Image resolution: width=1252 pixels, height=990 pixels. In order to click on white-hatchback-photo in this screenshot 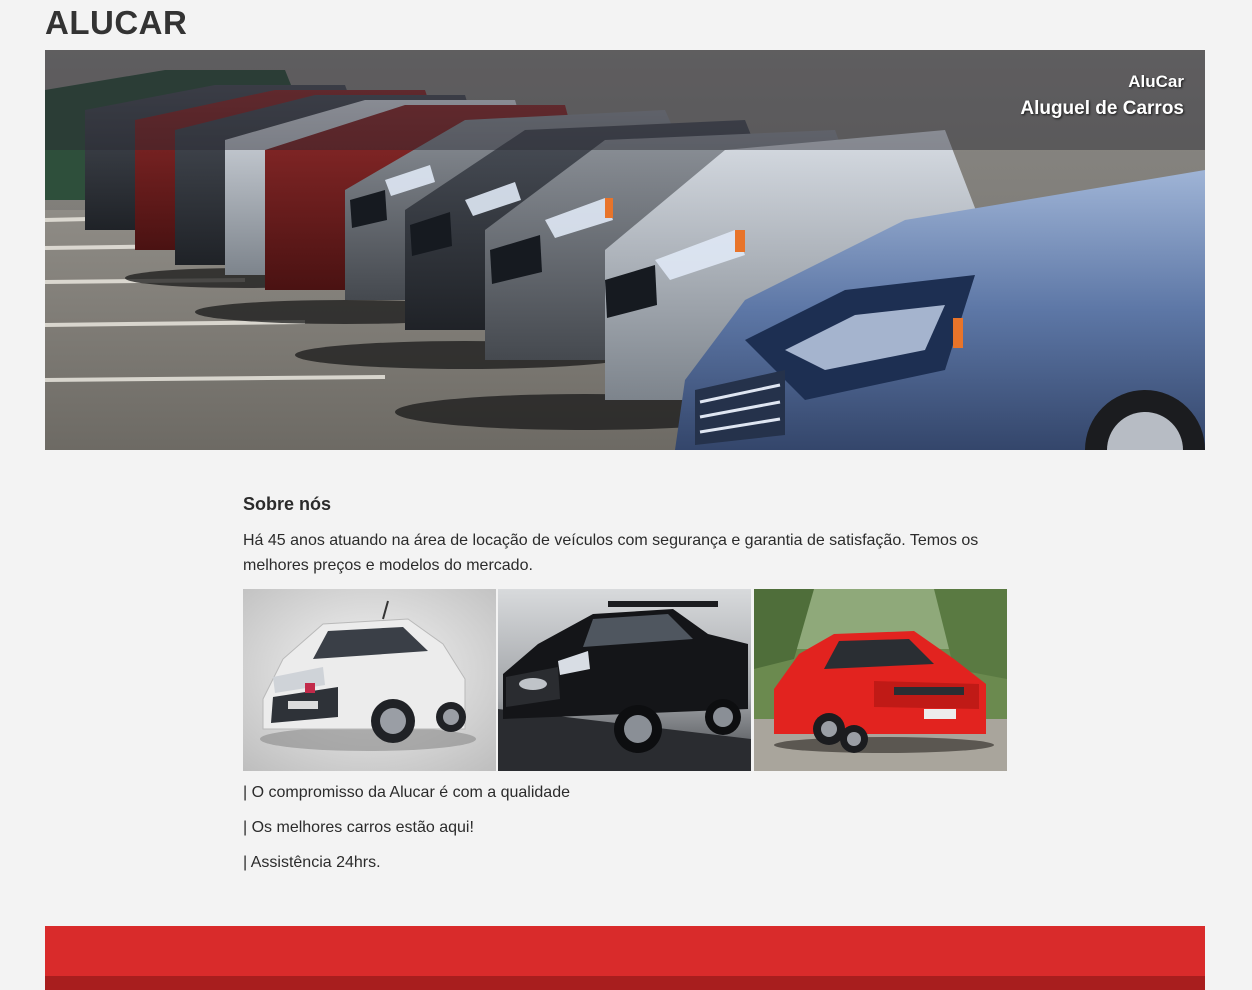, I will do `click(369, 680)`.